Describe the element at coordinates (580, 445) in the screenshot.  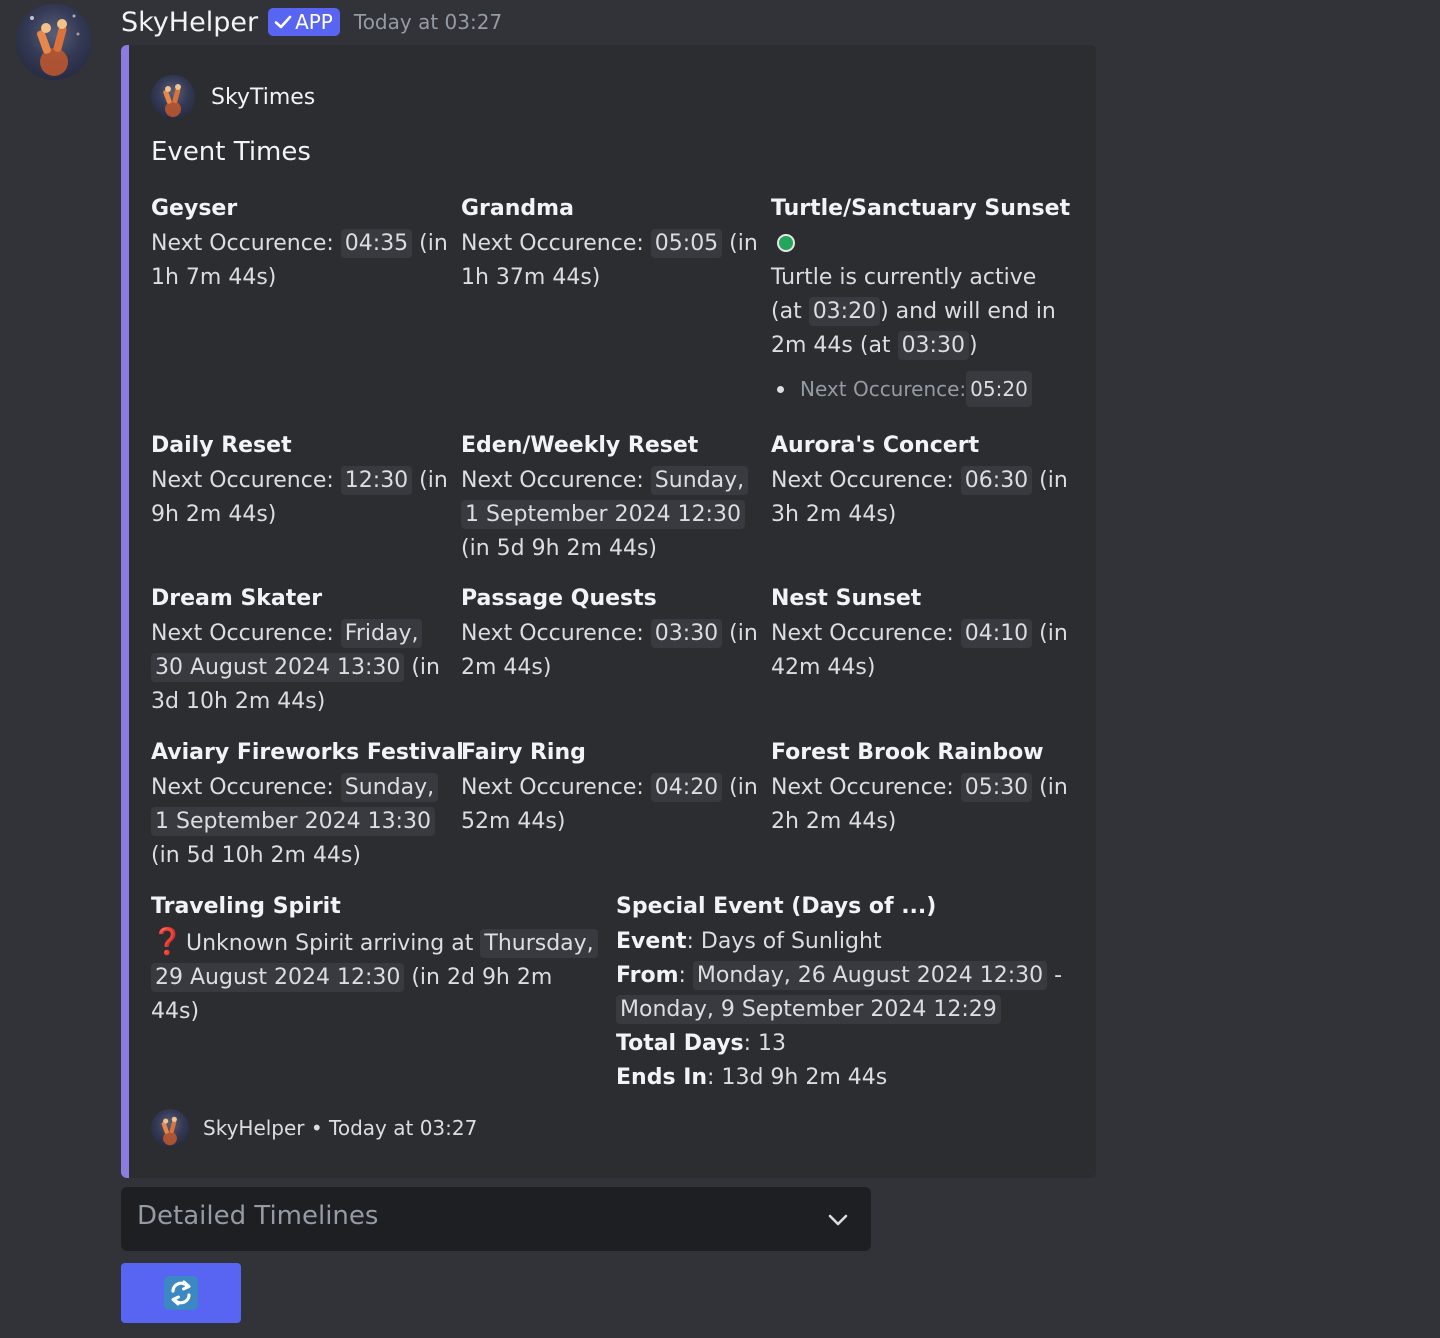
I see `field-name: Eden/Weekly Reset` at that location.